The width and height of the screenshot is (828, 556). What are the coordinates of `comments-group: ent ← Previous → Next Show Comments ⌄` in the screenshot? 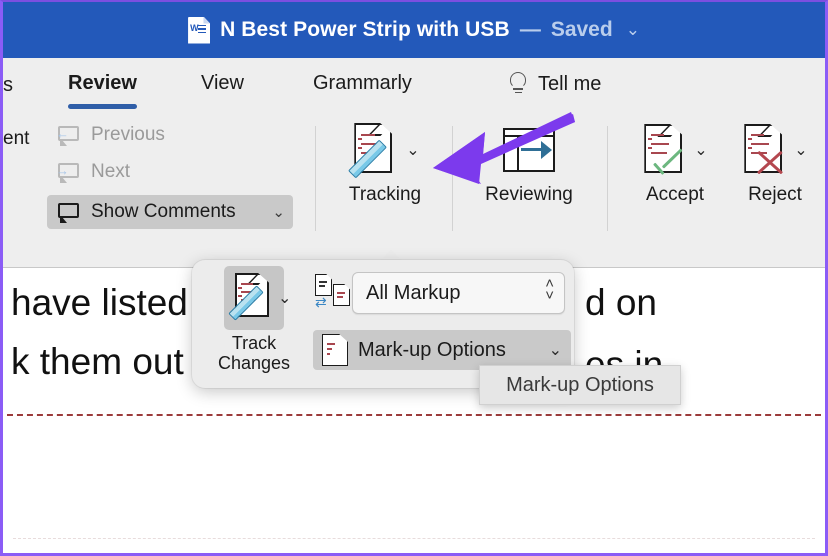 It's located at (153, 172).